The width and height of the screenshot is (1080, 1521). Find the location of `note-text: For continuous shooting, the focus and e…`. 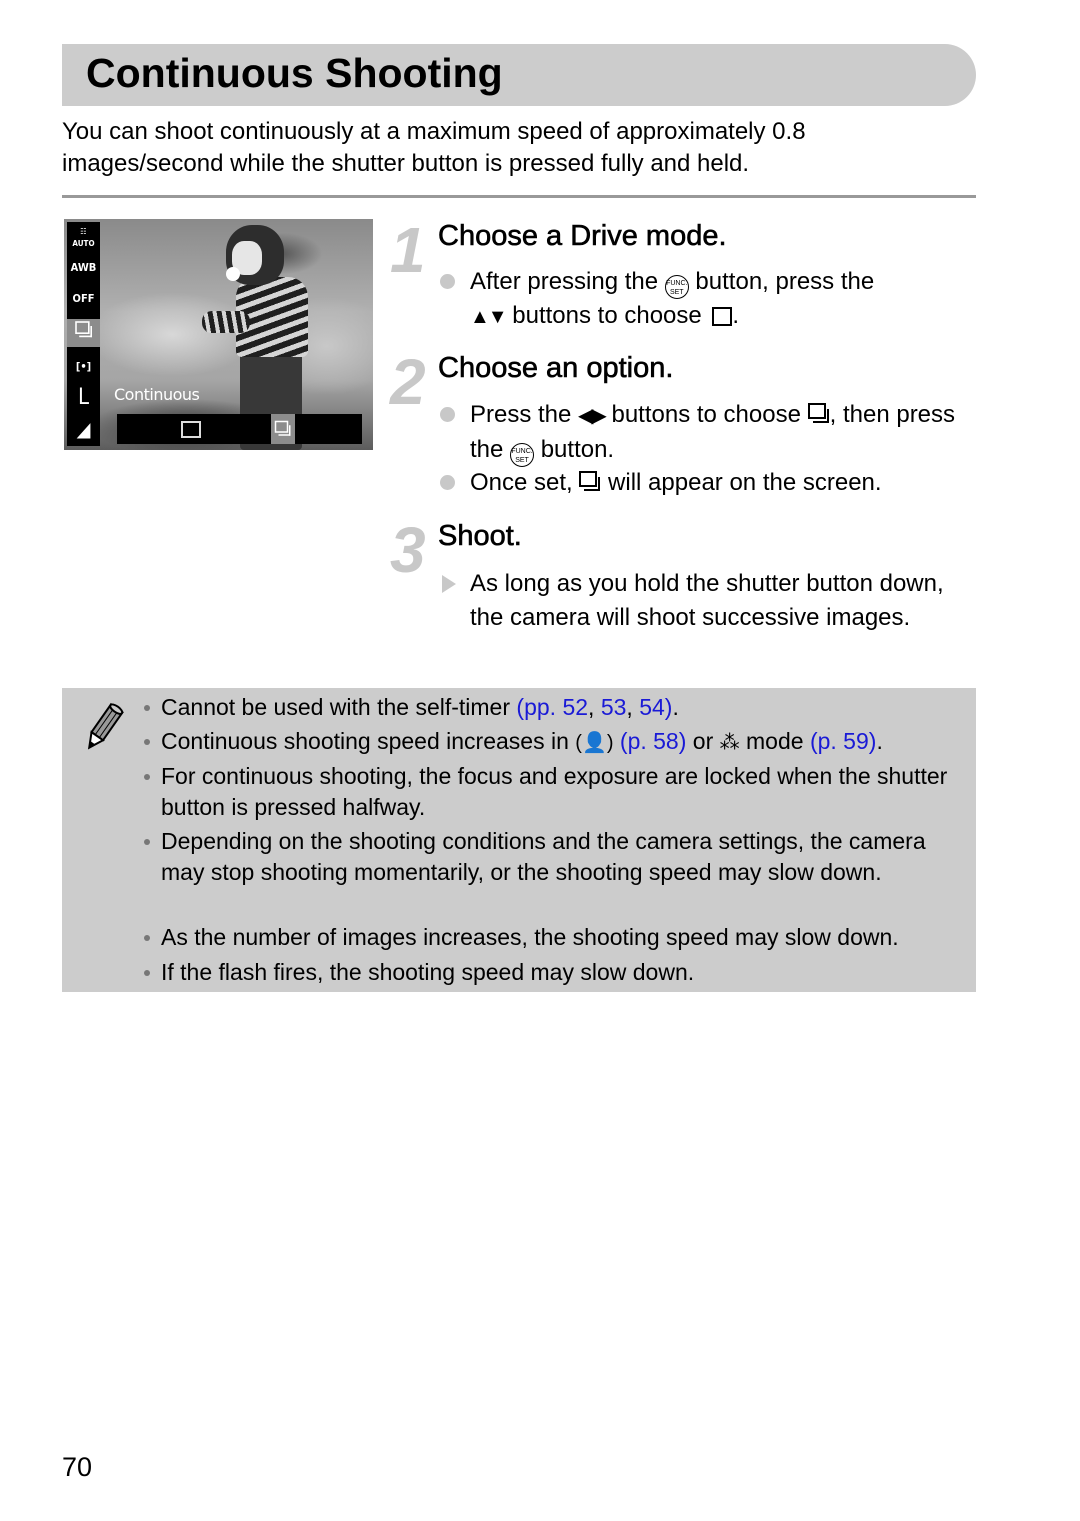

note-text: For continuous shooting, the focus and e… is located at coordinates (554, 791).